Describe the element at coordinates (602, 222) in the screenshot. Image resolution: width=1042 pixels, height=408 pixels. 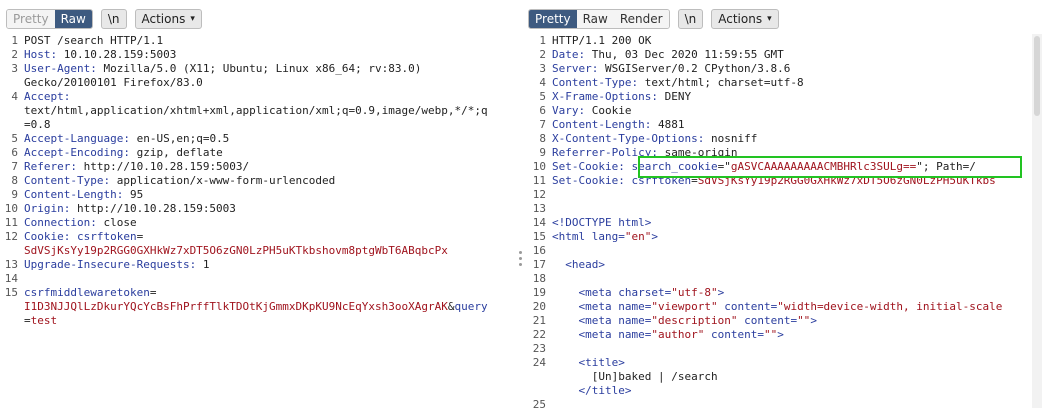
I see `code-token: <!DOCTYPE html>` at that location.